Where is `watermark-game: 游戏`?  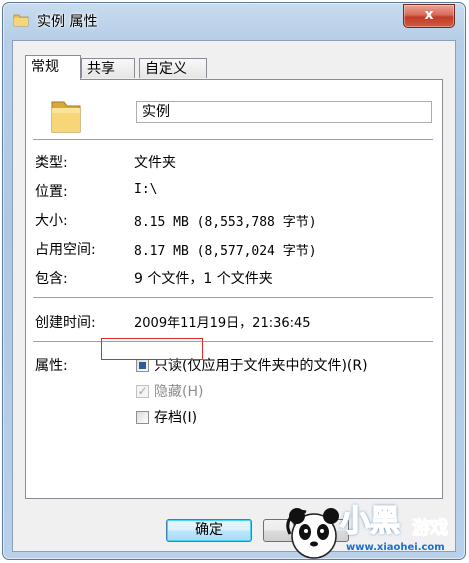 watermark-game: 游戏 is located at coordinates (430, 529).